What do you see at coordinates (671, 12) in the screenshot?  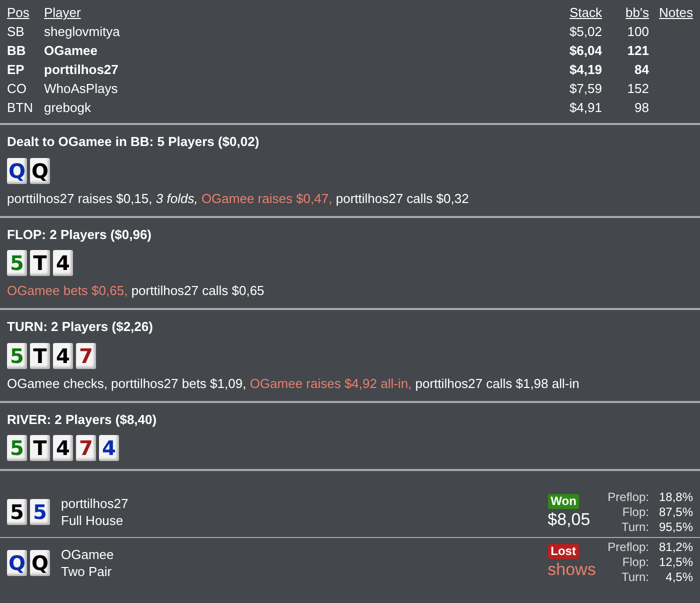 I see `column-header: Notes` at bounding box center [671, 12].